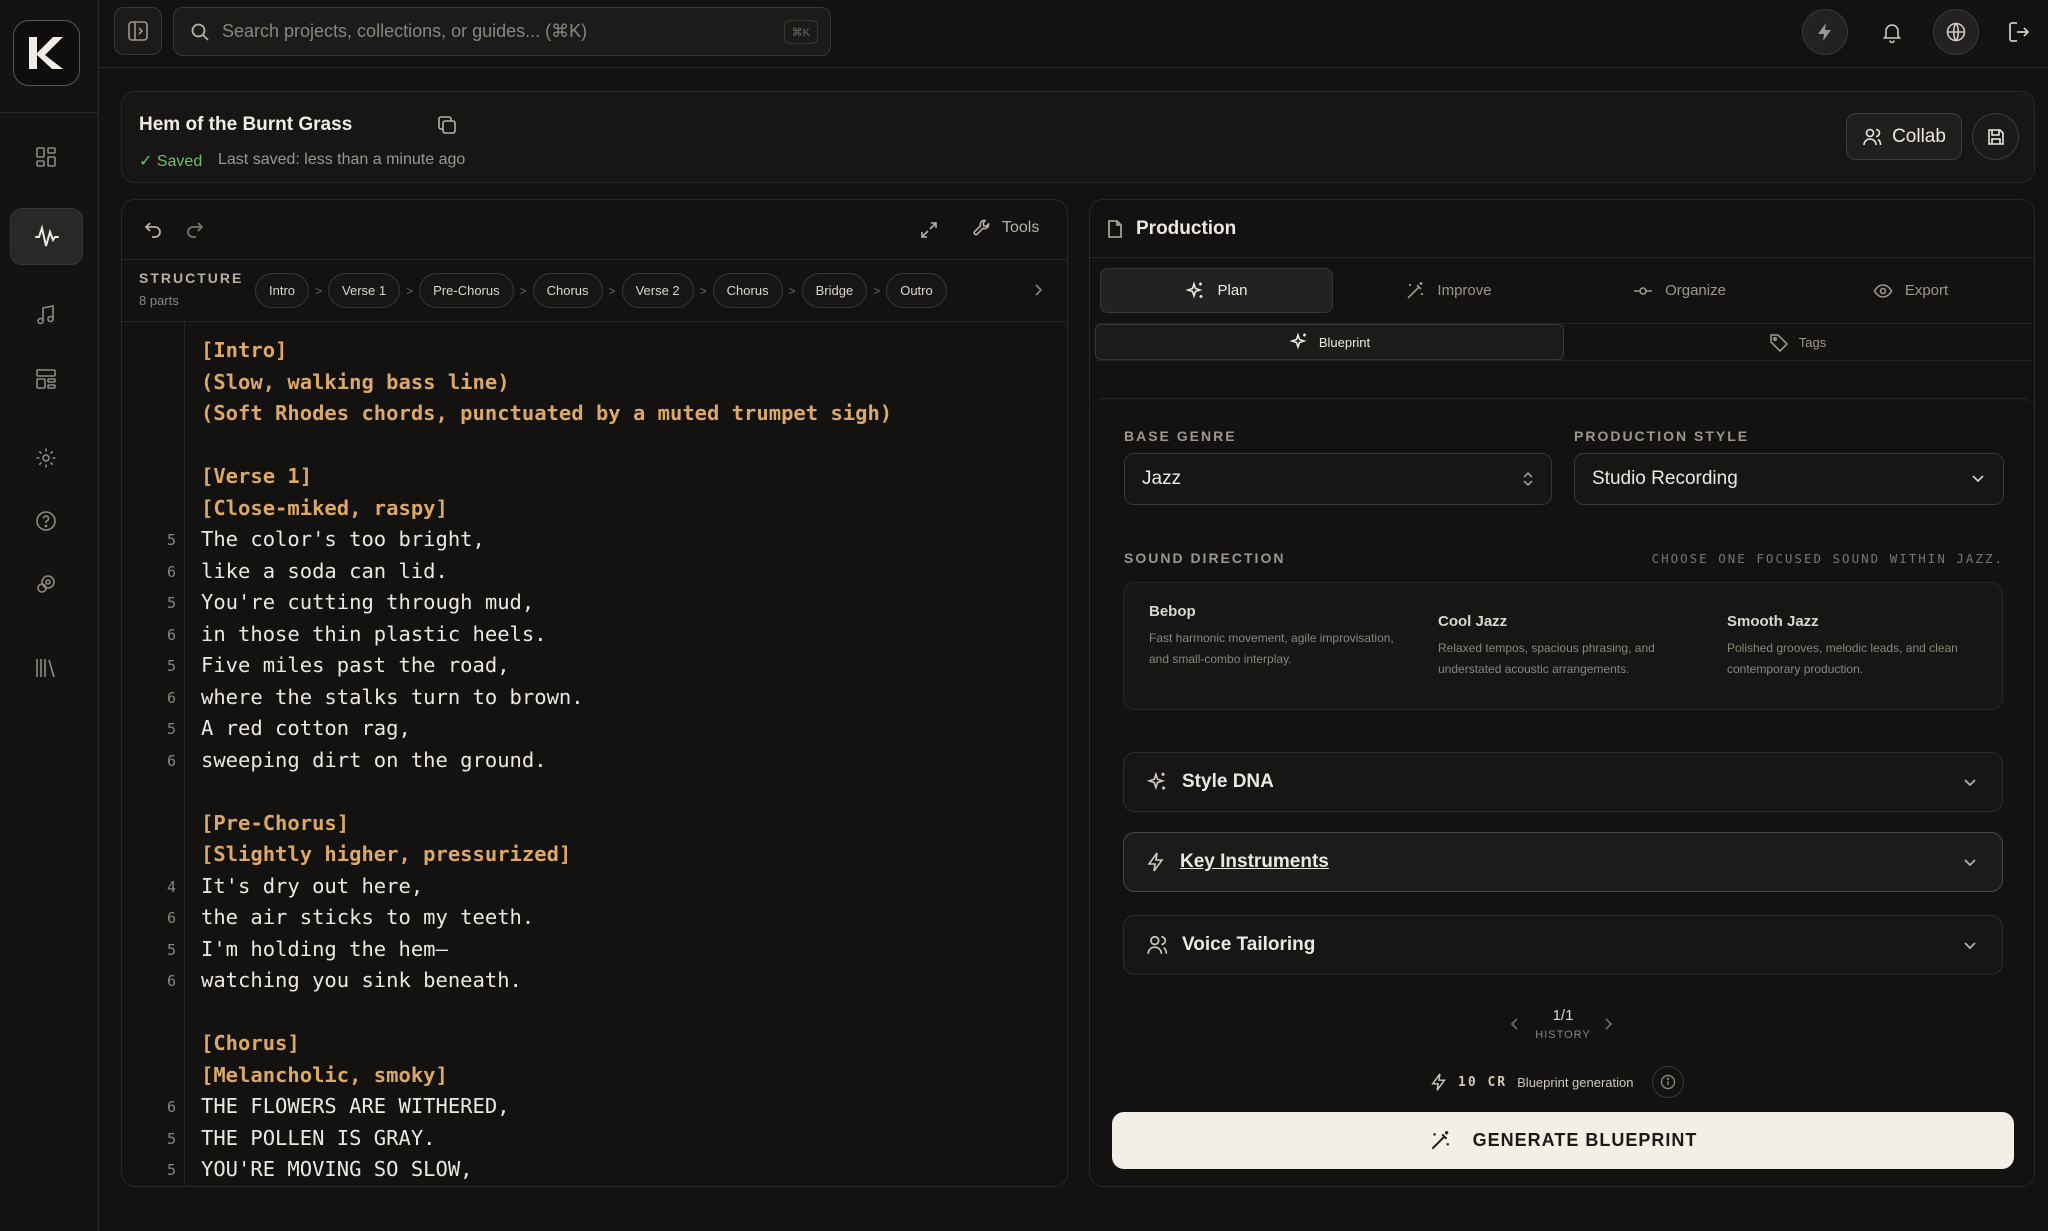 This screenshot has width=2048, height=1231. Describe the element at coordinates (594, 762) in the screenshot. I see `lyric-line: 6 sweeping dirt on the ground.` at that location.